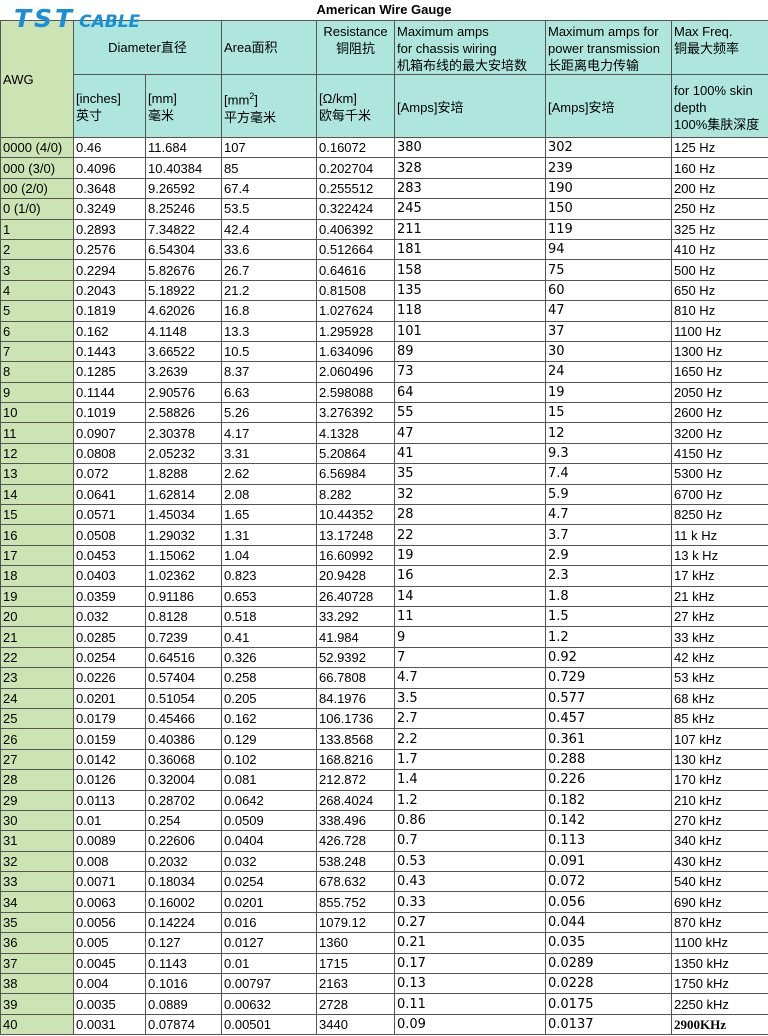 The width and height of the screenshot is (768, 1036). What do you see at coordinates (183, 270) in the screenshot?
I see `diameter-mm-cell: 5.82676` at bounding box center [183, 270].